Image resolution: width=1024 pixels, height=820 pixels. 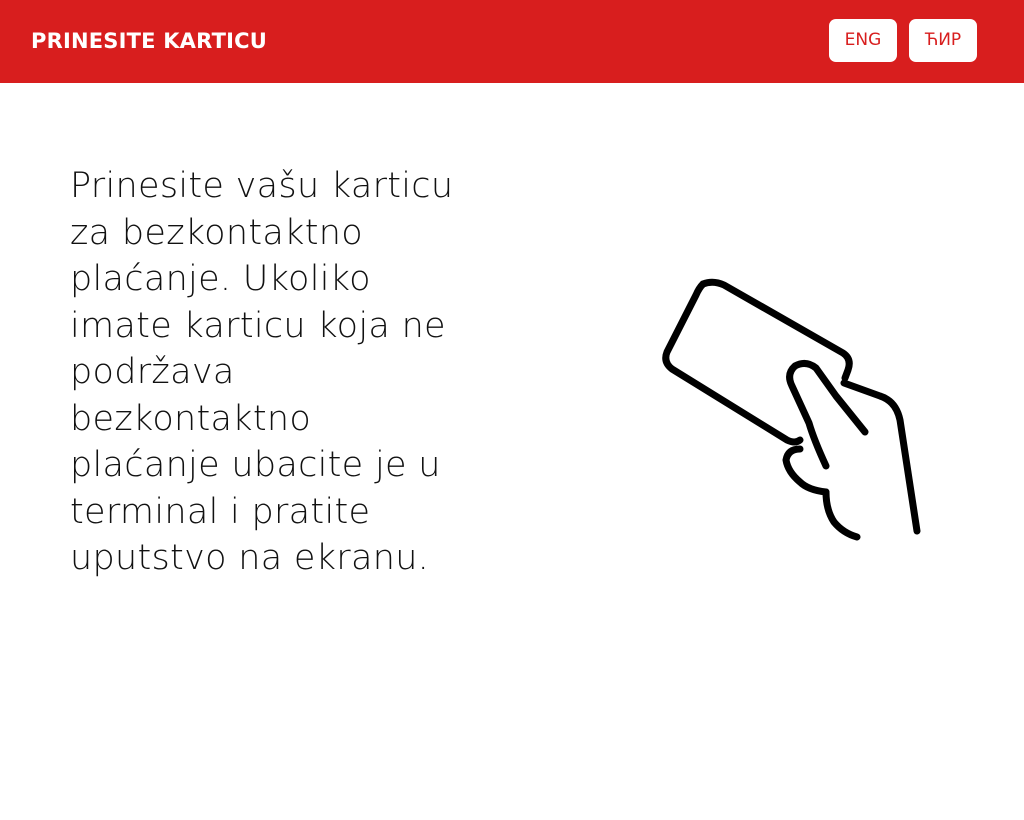 What do you see at coordinates (262, 186) in the screenshot?
I see `instruction-line: Prinesite vašu karticu` at bounding box center [262, 186].